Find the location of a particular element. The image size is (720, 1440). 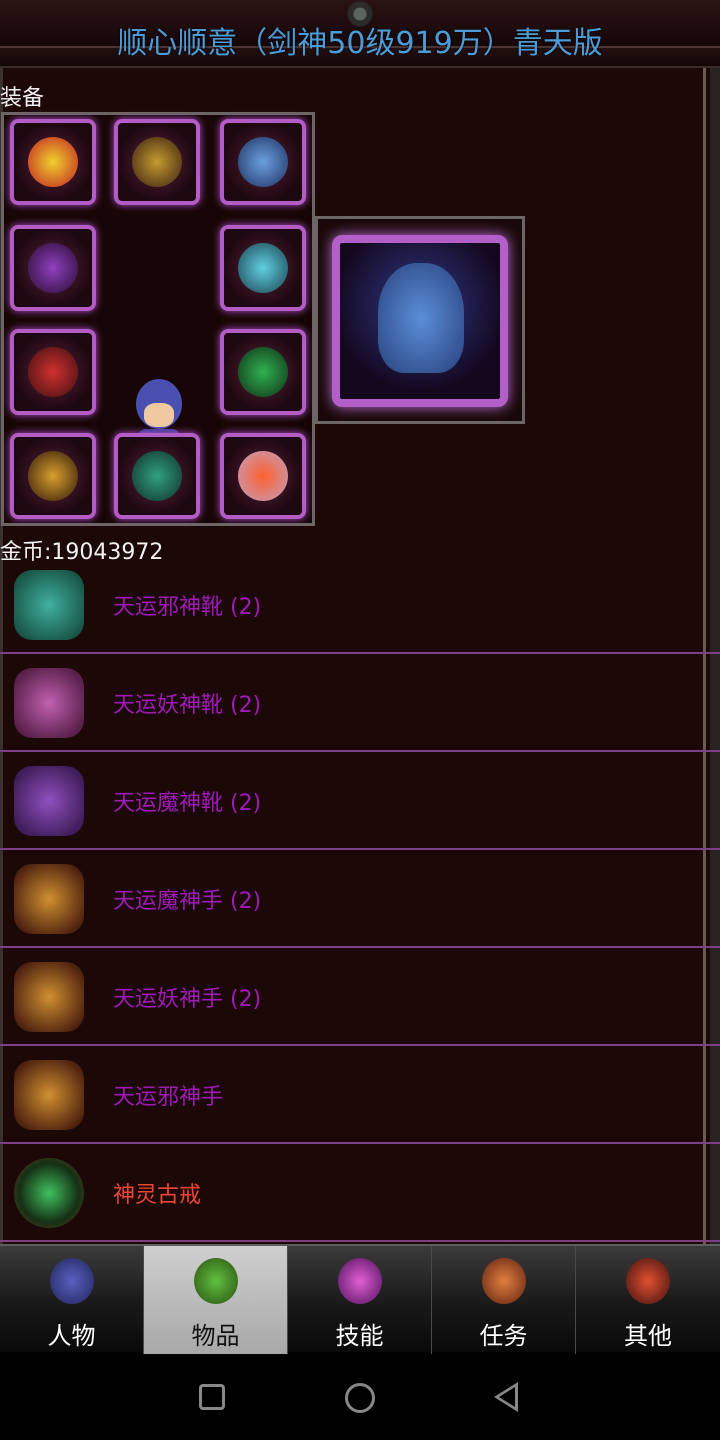

armor-slot is located at coordinates (263, 162).